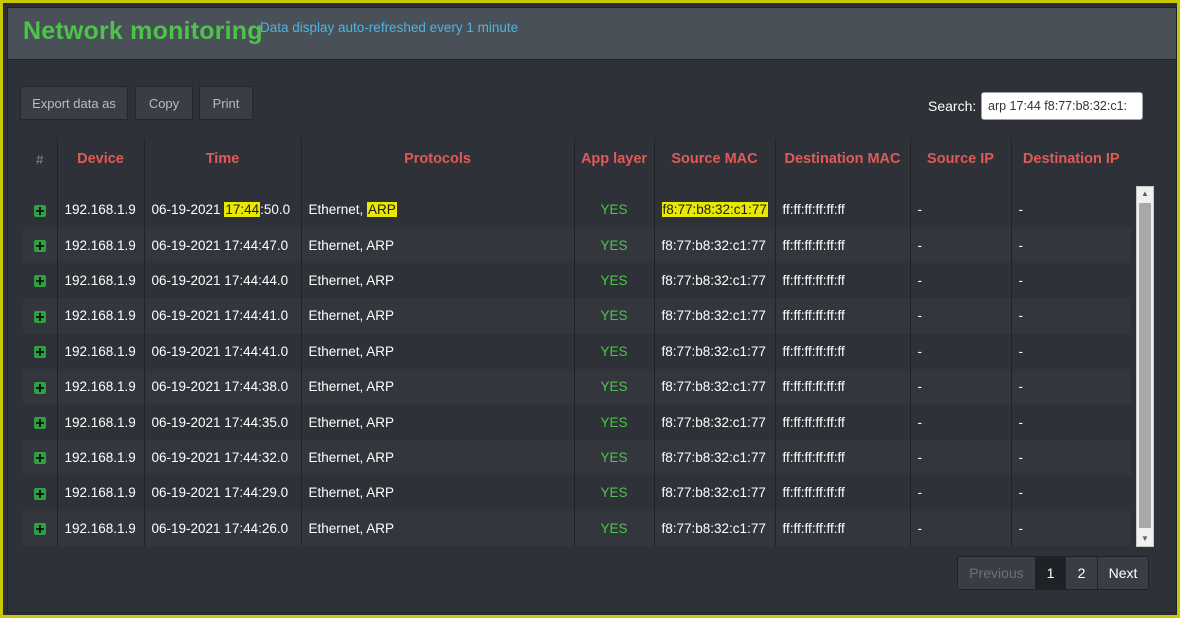 Image resolution: width=1180 pixels, height=618 pixels. What do you see at coordinates (40, 159) in the screenshot?
I see `col-header-index: #` at bounding box center [40, 159].